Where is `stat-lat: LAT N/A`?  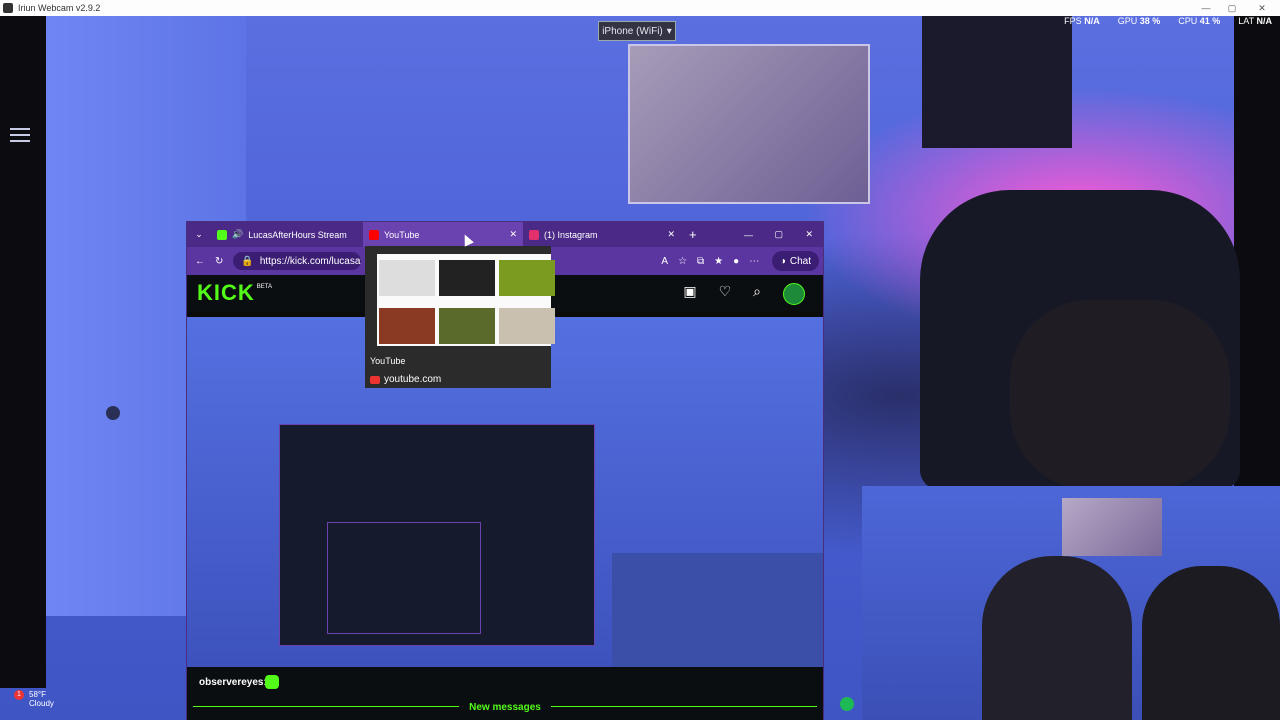
stat-lat: LAT N/A is located at coordinates (1255, 21).